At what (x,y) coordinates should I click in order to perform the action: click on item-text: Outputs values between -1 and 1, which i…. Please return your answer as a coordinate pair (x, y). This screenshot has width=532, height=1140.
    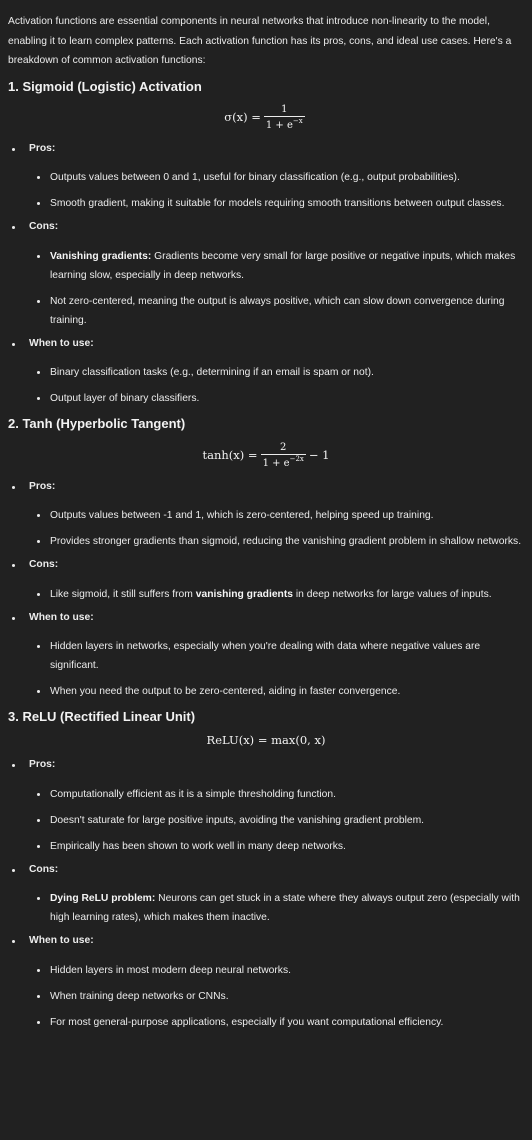
    Looking at the image, I should click on (242, 516).